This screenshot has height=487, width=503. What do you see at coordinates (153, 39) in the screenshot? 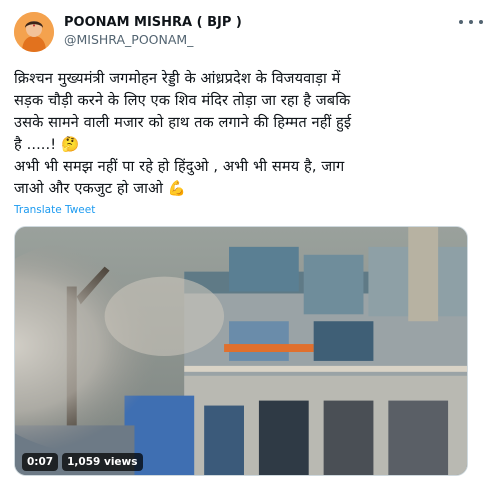
I see `author-handle: @MISHRA_POONAM_` at bounding box center [153, 39].